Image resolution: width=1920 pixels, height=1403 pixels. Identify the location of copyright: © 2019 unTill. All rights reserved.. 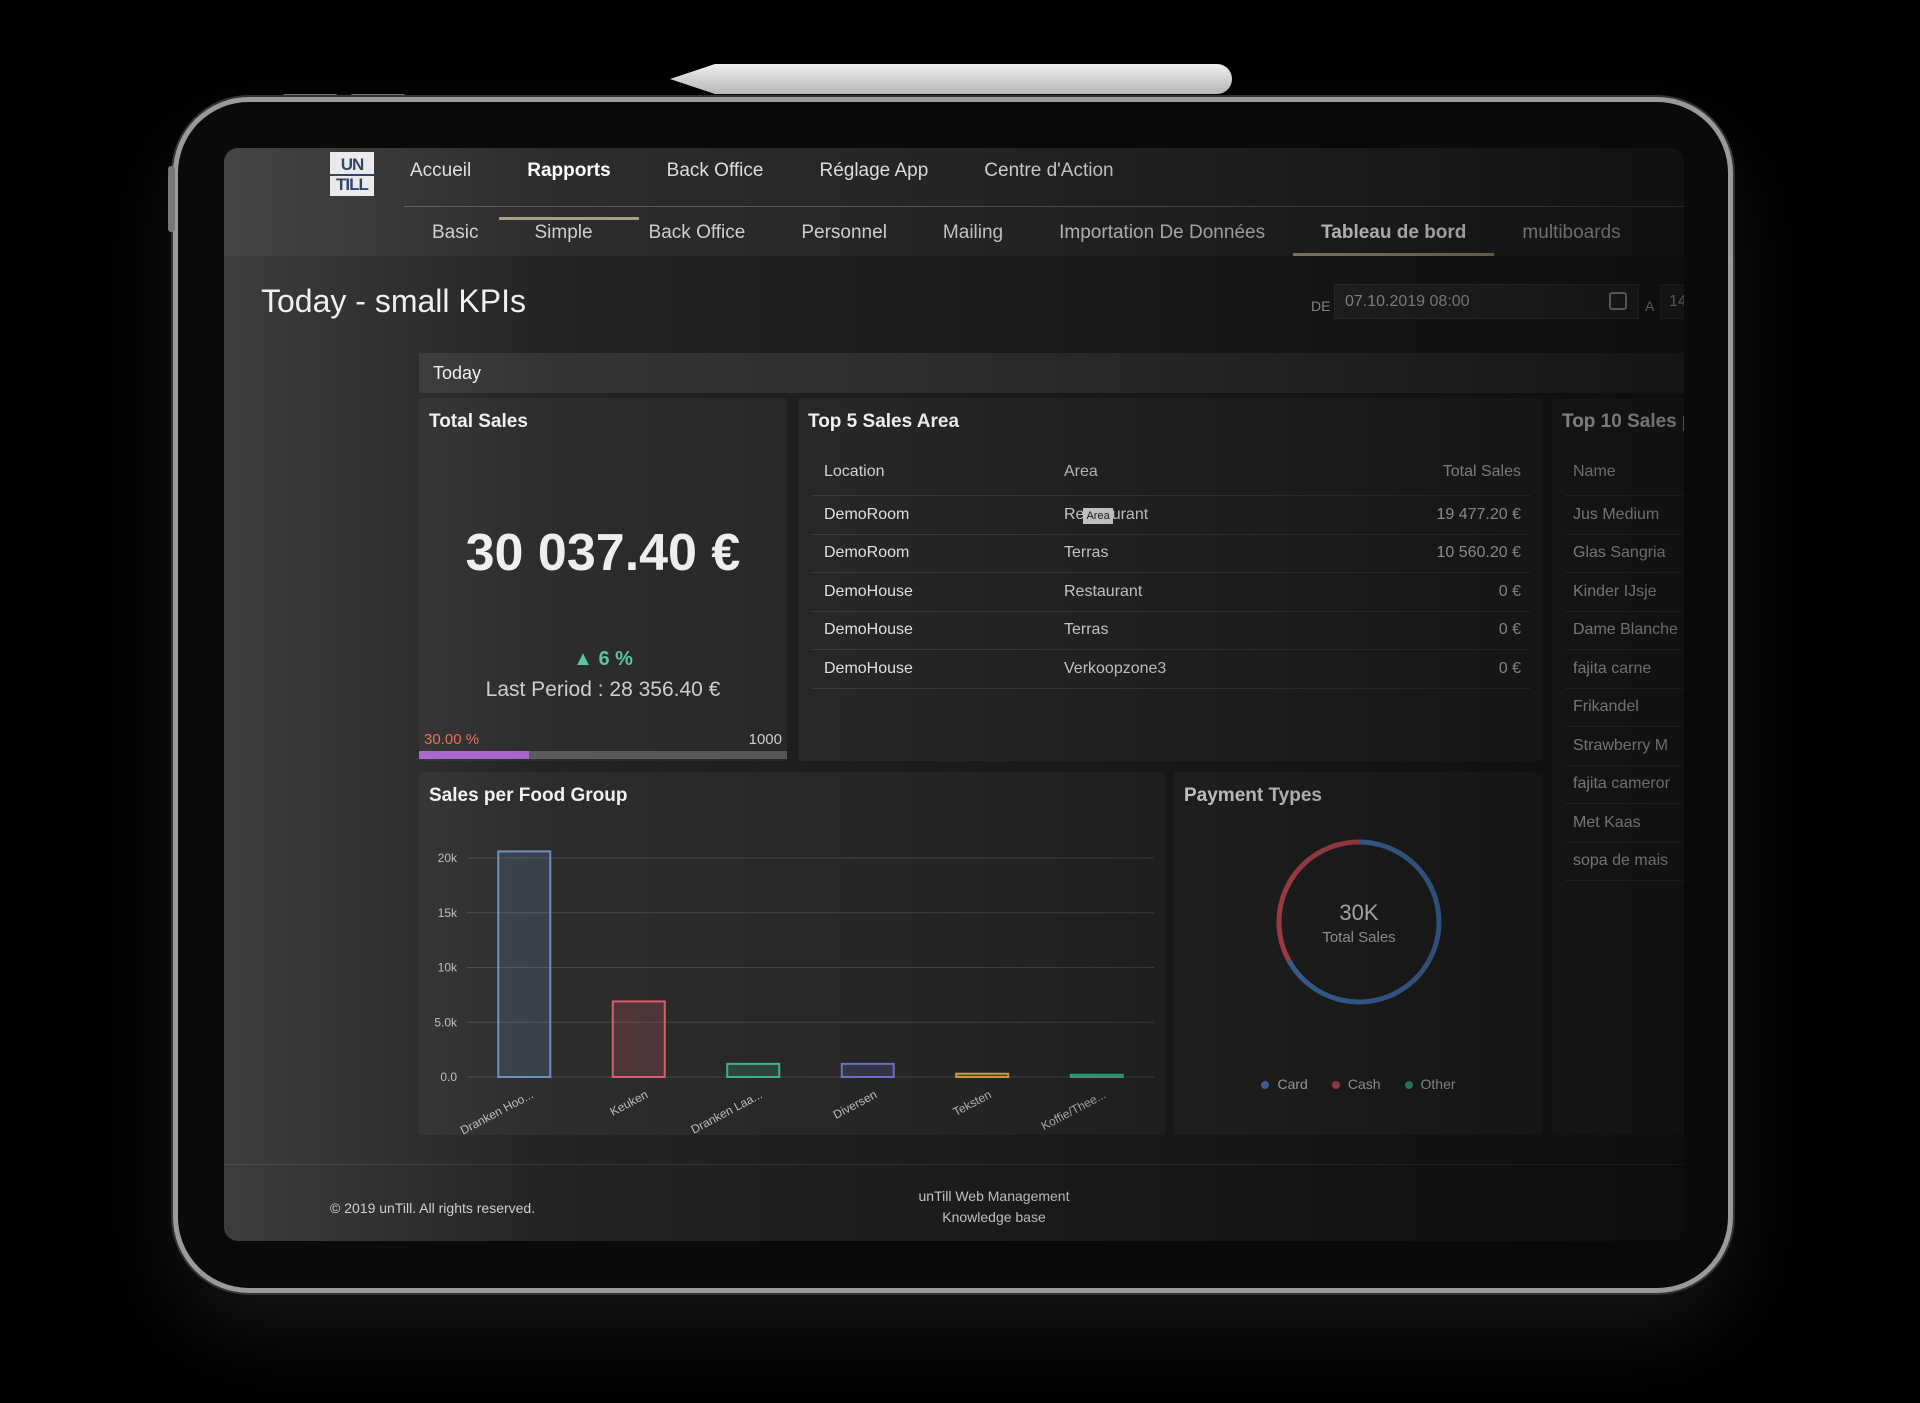
(433, 1208).